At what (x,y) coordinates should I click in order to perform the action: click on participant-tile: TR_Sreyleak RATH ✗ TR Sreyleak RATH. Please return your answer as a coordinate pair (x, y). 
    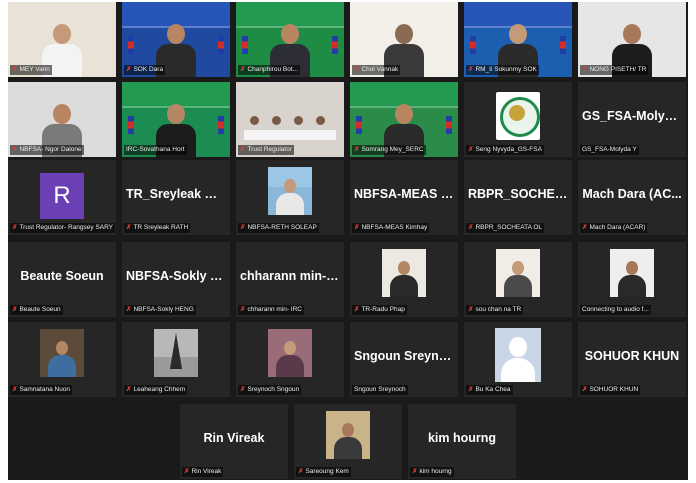
    Looking at the image, I should click on (176, 197).